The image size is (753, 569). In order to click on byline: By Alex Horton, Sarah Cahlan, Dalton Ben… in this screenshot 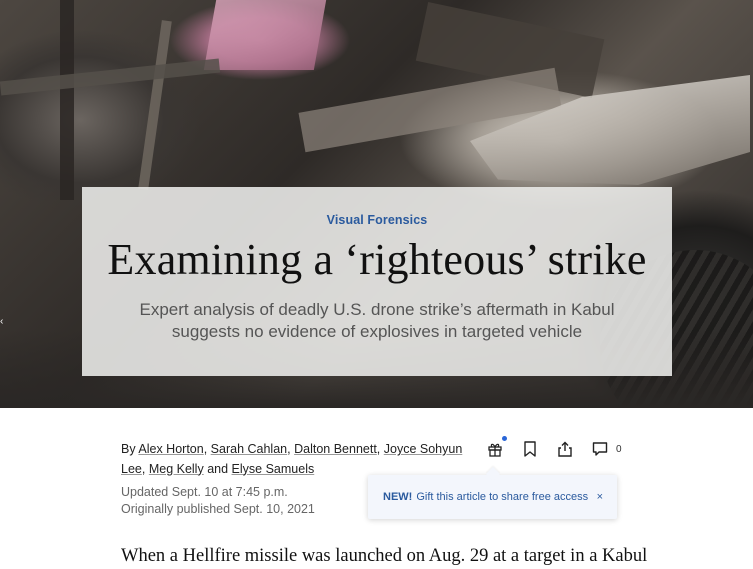, I will do `click(301, 459)`.